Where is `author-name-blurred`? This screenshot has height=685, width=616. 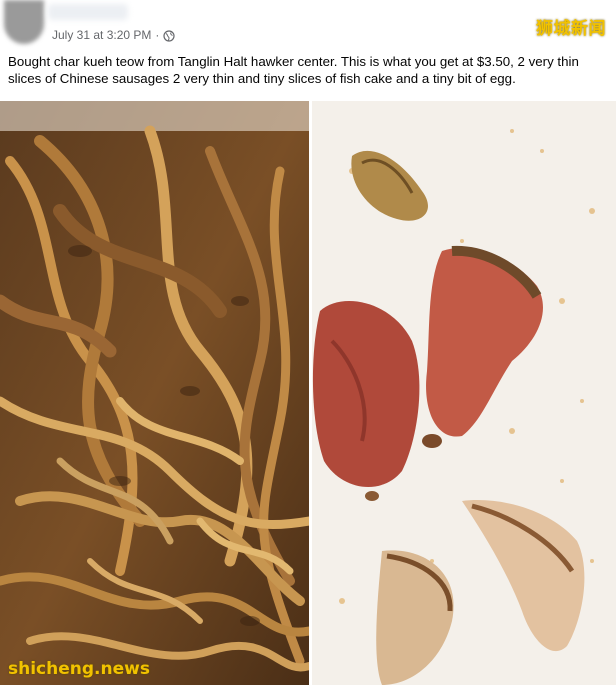
author-name-blurred is located at coordinates (88, 12).